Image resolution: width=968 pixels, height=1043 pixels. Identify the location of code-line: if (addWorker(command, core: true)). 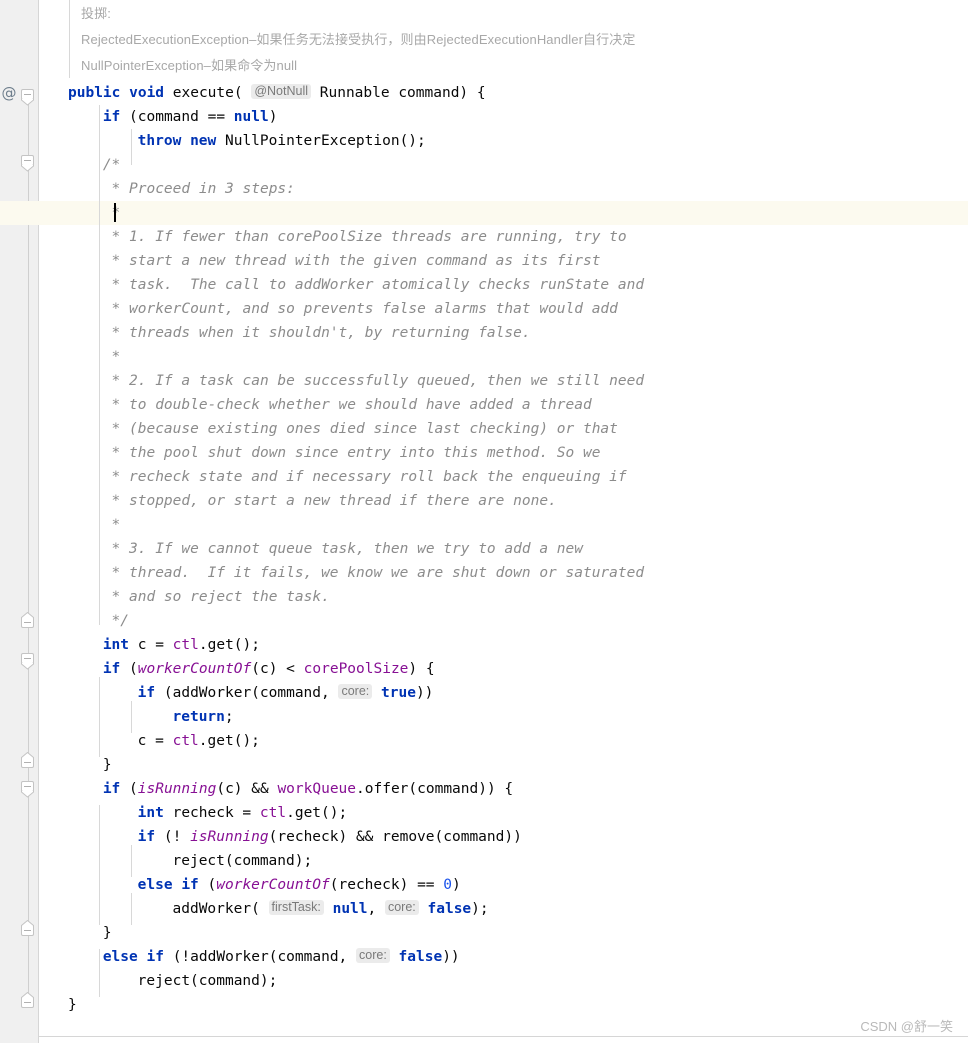
(285, 693).